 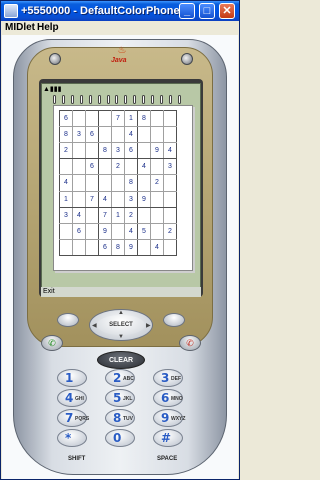 I want to click on key-hash: #, so click(x=168, y=438).